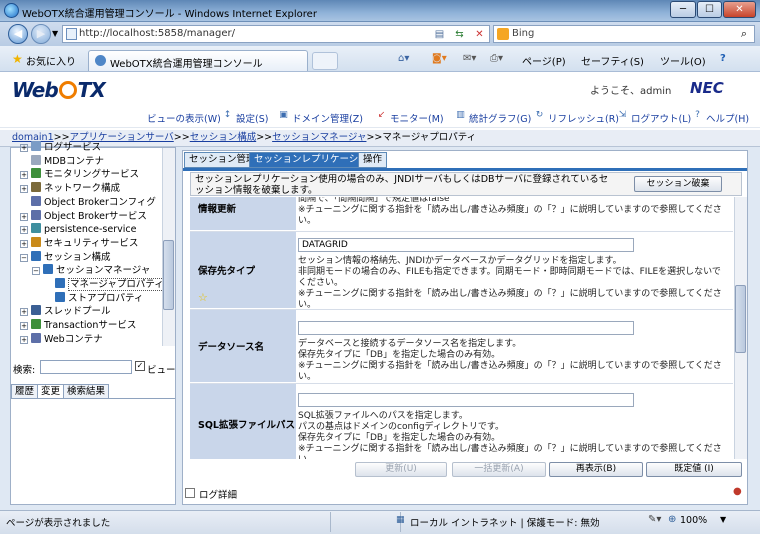  What do you see at coordinates (218, 495) in the screenshot?
I see `log-detail-label: ログ詳細` at bounding box center [218, 495].